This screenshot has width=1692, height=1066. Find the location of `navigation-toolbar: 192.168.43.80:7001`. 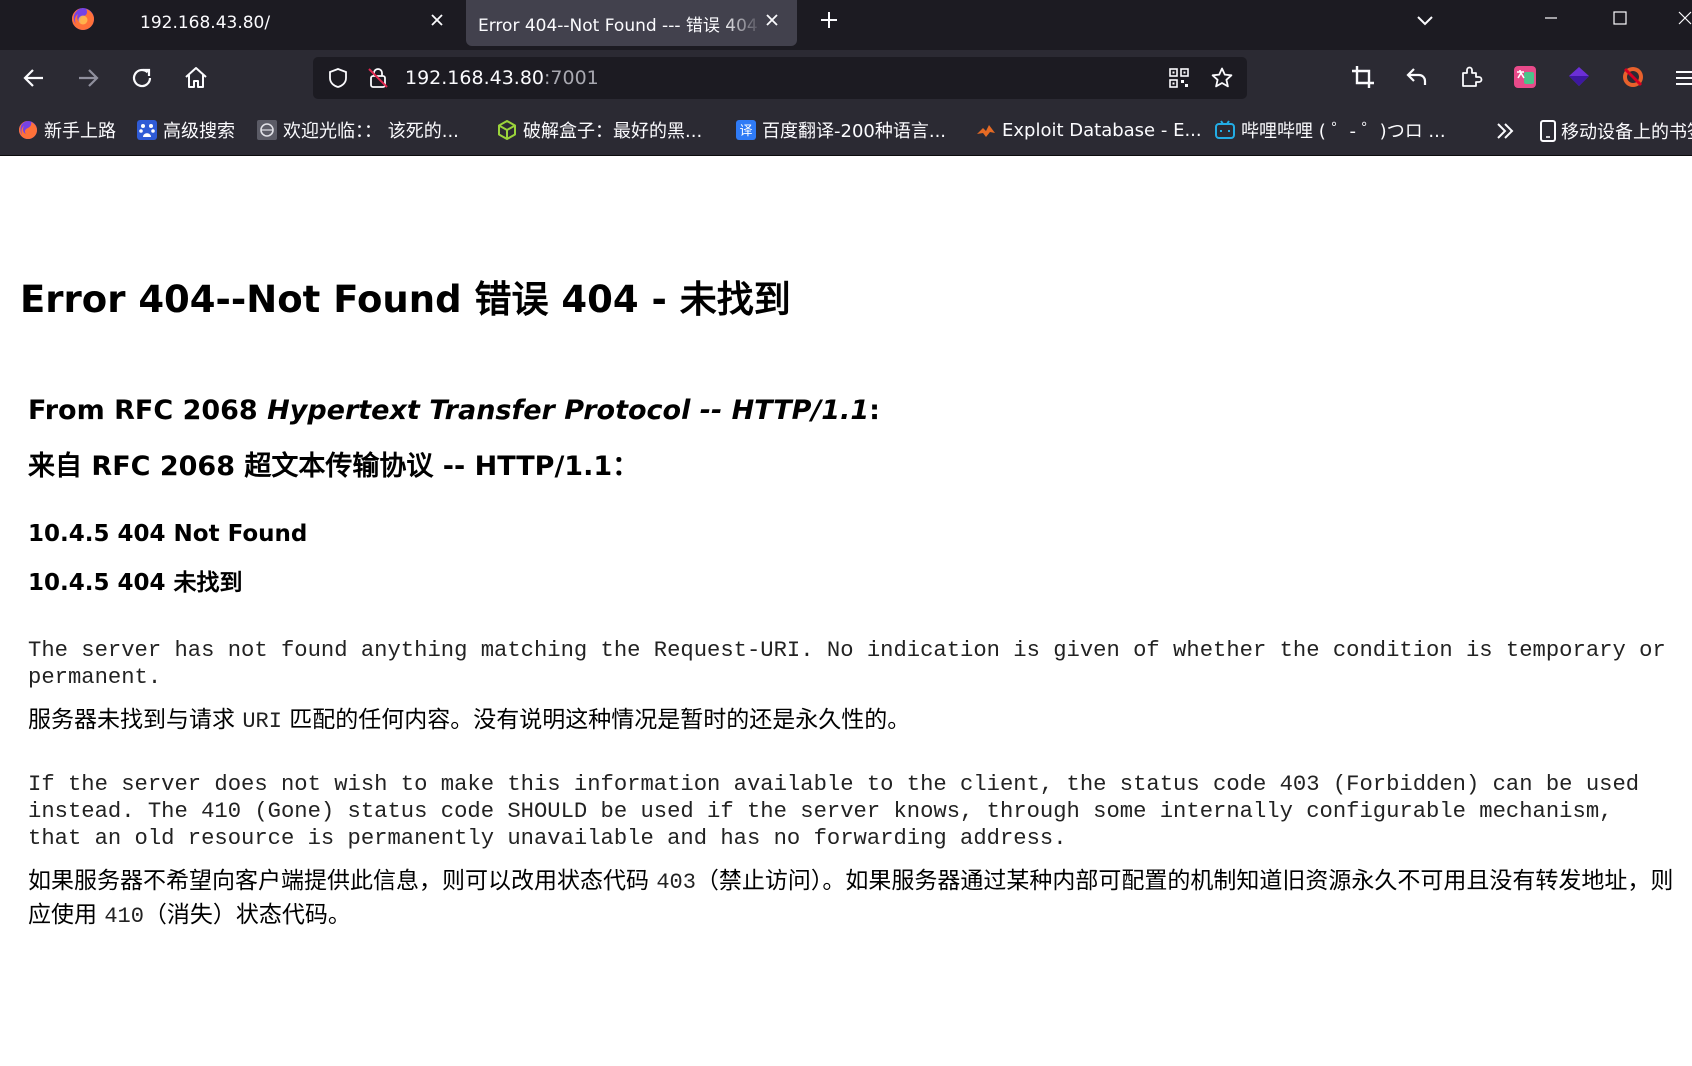

navigation-toolbar: 192.168.43.80:7001 is located at coordinates (846, 78).